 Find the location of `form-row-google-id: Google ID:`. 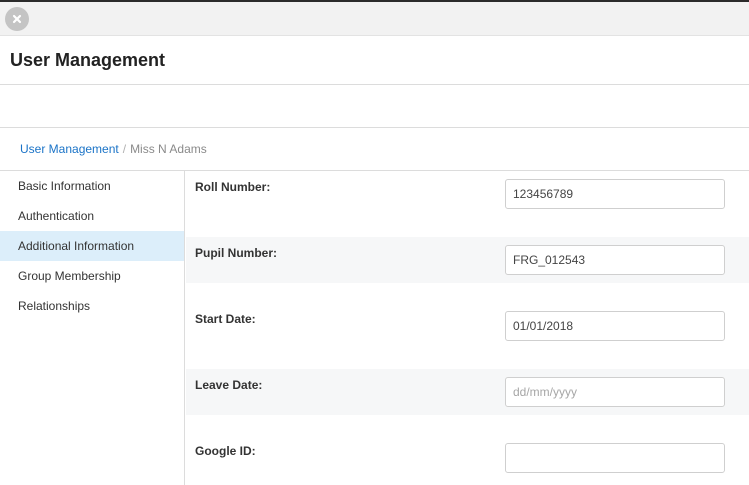

form-row-google-id: Google ID: is located at coordinates (467, 458).